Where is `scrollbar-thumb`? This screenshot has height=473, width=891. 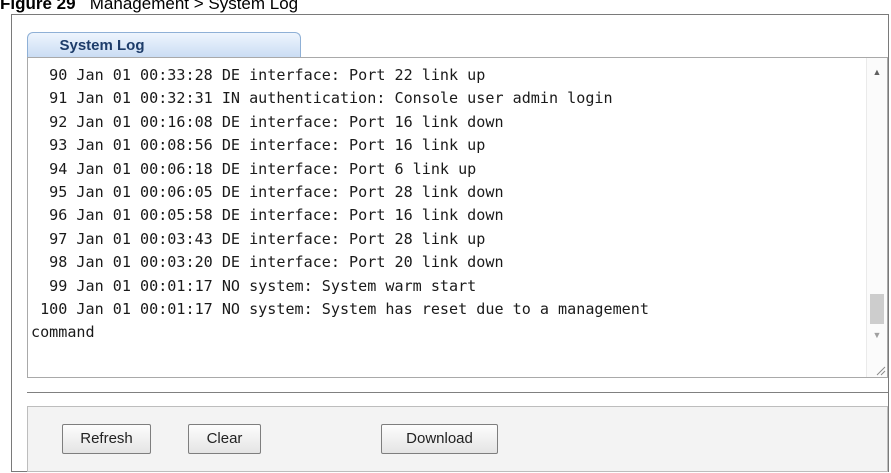 scrollbar-thumb is located at coordinates (877, 309).